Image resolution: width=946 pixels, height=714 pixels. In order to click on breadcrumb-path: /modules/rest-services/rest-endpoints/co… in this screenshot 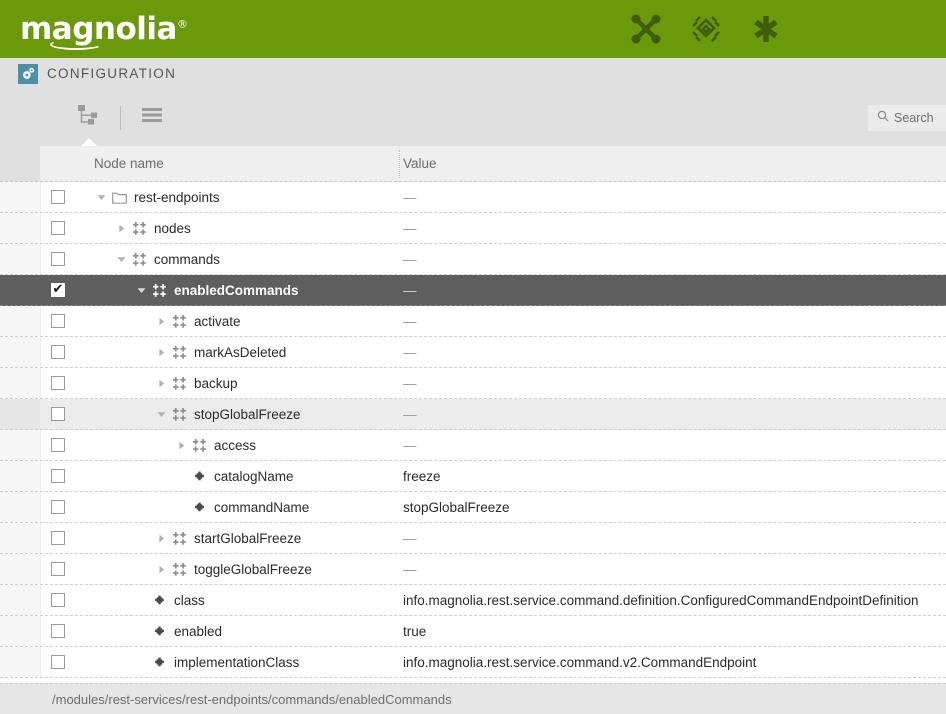, I will do `click(252, 699)`.